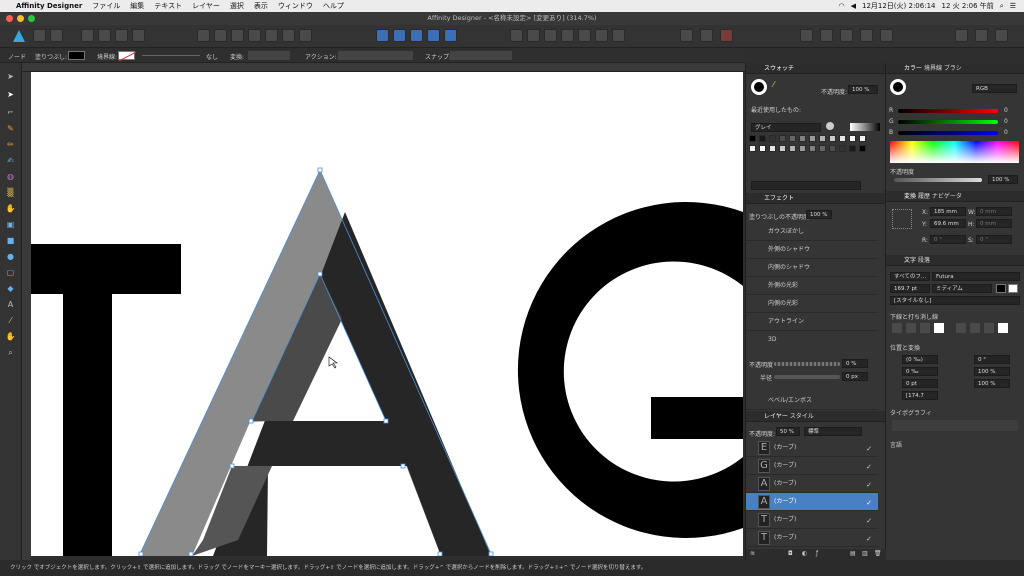 Image resolution: width=1024 pixels, height=576 pixels. What do you see at coordinates (10, 336) in the screenshot?
I see `hand-tool-icon: ✋` at bounding box center [10, 336].